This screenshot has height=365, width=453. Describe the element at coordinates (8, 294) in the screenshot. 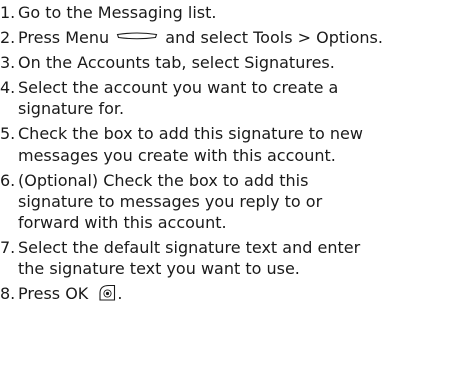

I see `step-number: 8.` at that location.